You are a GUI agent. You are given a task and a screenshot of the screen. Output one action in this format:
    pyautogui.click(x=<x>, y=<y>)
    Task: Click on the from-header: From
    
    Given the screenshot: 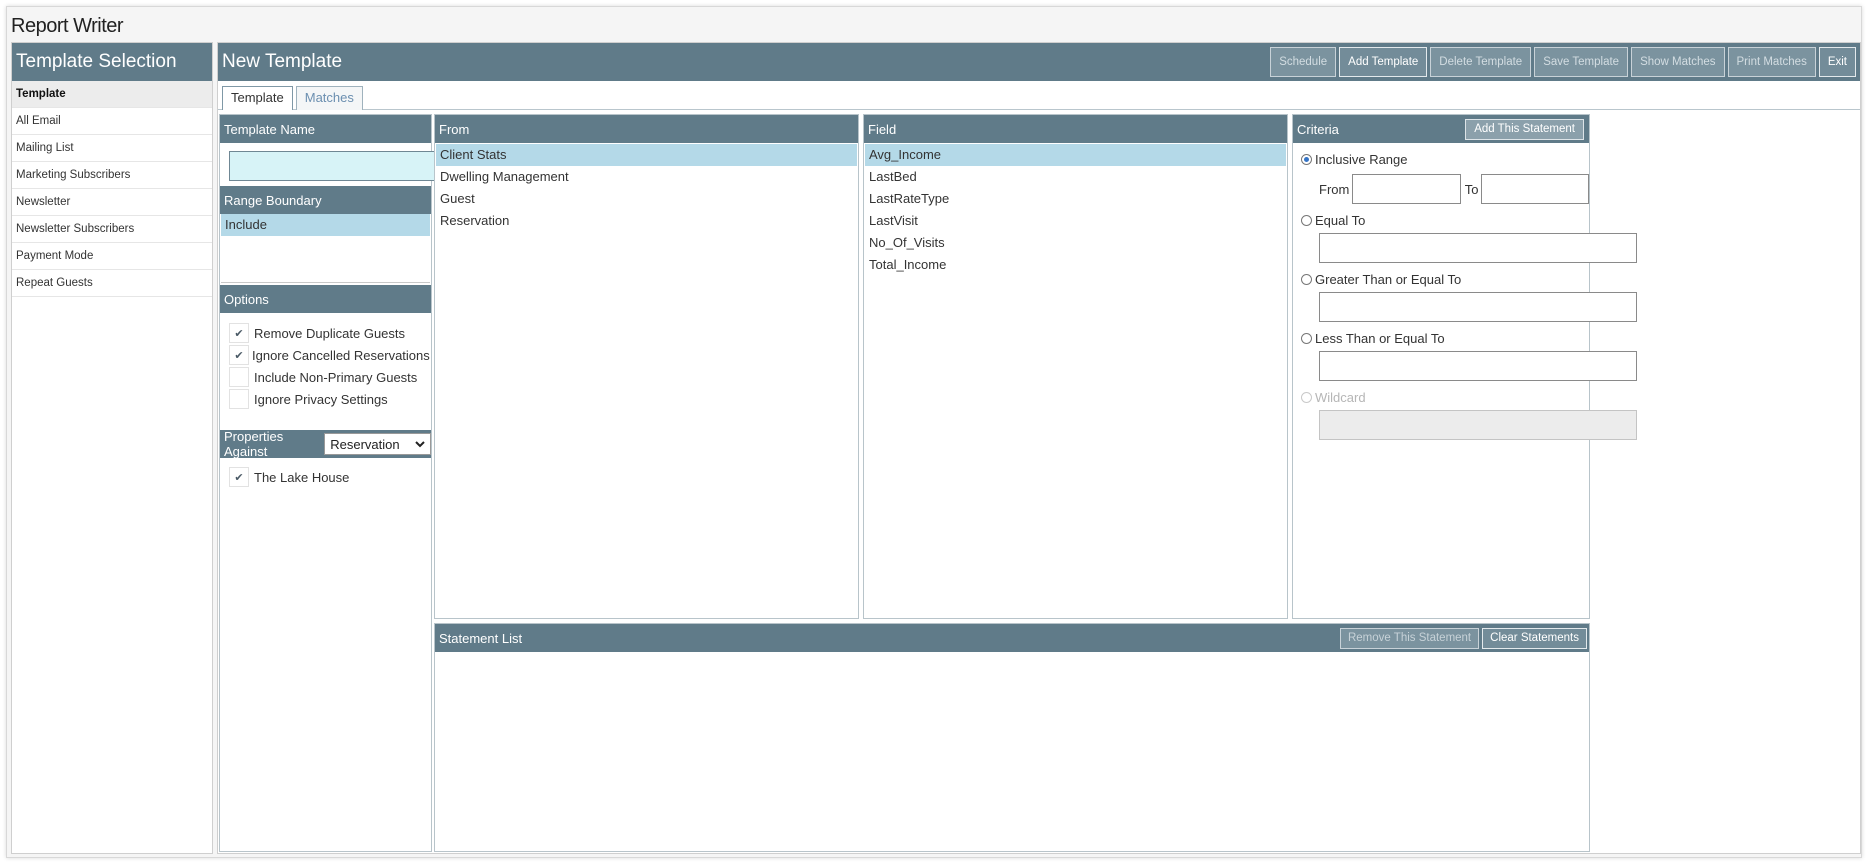 What is the action you would take?
    pyautogui.click(x=646, y=129)
    